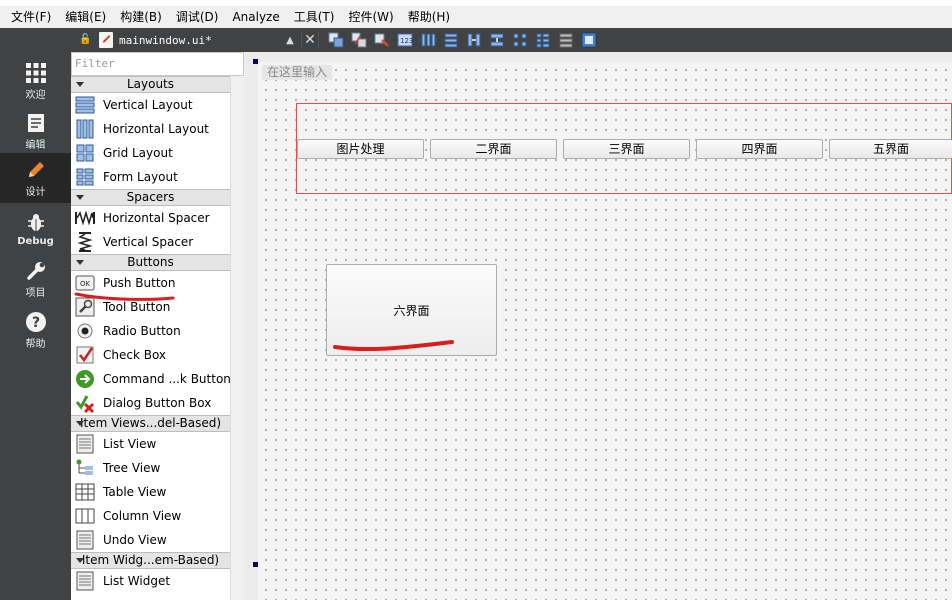 The width and height of the screenshot is (952, 600). Describe the element at coordinates (428, 40) in the screenshot. I see `layout-horizontal-icon` at that location.